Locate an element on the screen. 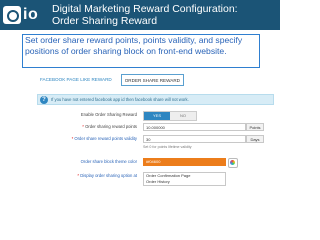 The height and width of the screenshot is (240, 320). tab-facebook-page-like-reward: FACEBOOK PAGE LIKE REWARD is located at coordinates (76, 80).